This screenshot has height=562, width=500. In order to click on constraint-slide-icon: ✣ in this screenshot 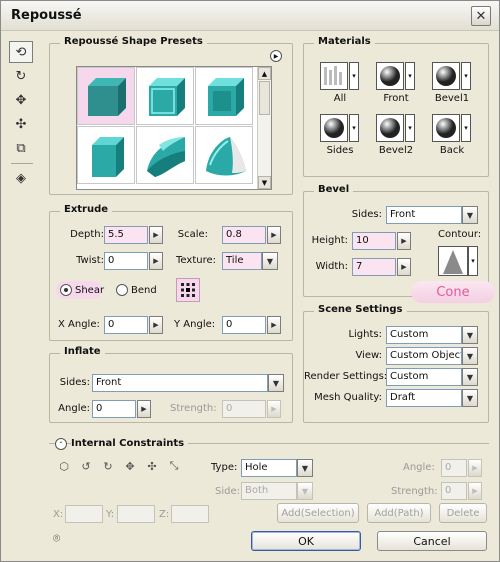, I will do `click(152, 466)`.